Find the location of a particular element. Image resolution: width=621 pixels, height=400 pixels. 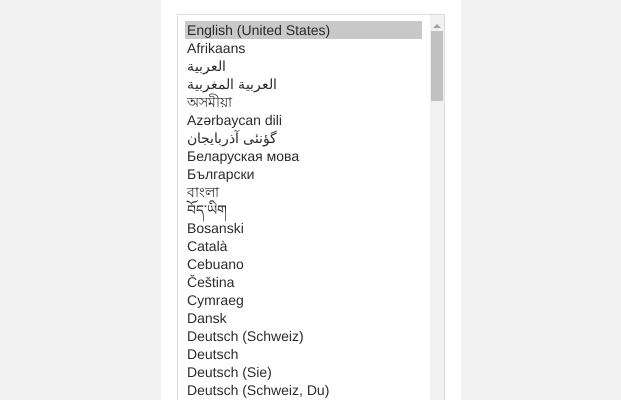

language-option: Català is located at coordinates (303, 246).